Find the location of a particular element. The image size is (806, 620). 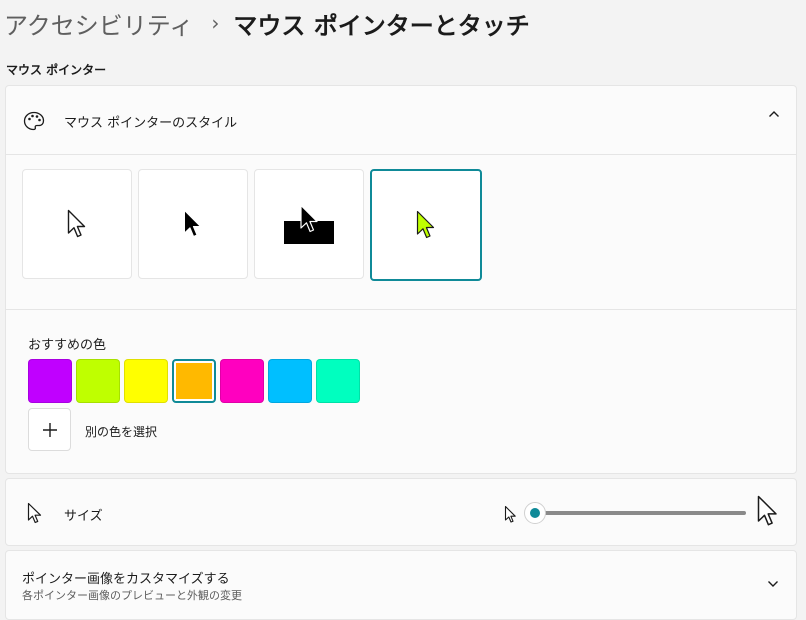

color-swatch-purple is located at coordinates (50, 381).